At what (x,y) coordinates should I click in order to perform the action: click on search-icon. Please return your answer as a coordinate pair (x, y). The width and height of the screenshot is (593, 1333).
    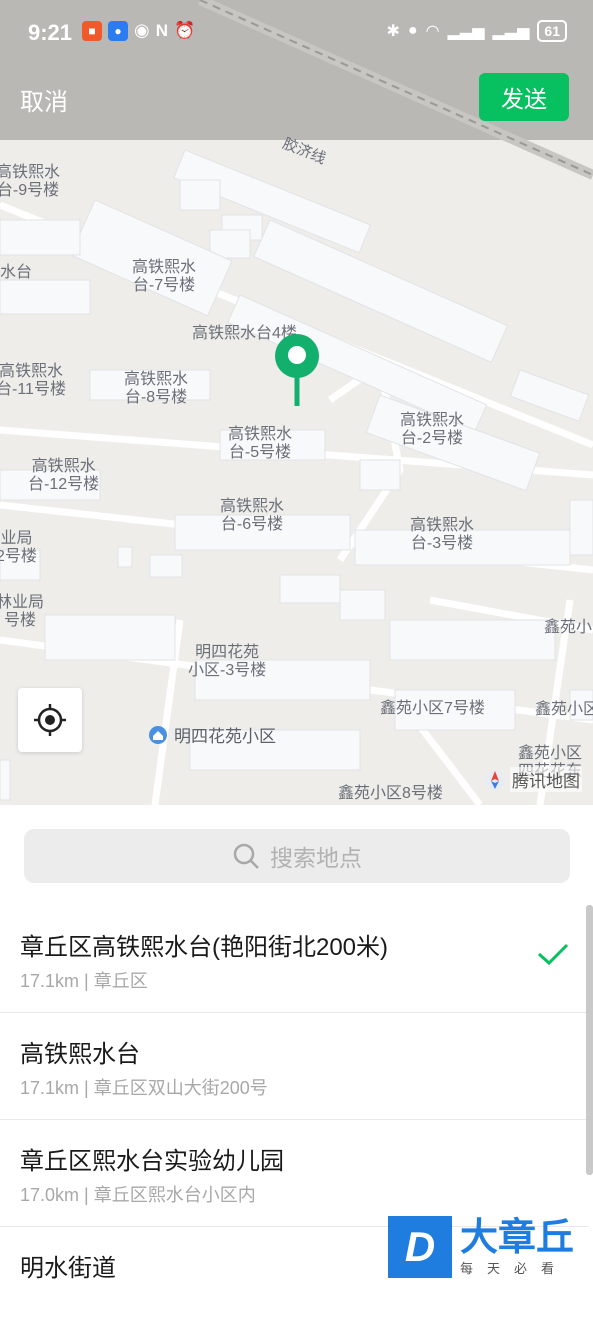
    Looking at the image, I should click on (246, 856).